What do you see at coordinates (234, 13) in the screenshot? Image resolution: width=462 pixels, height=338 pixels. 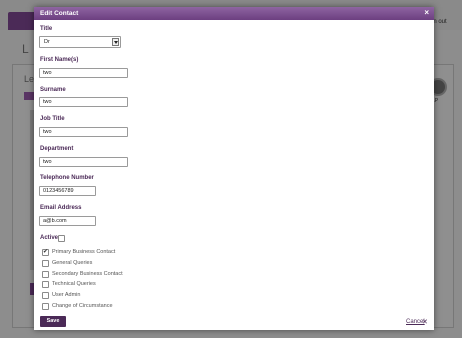 I see `dialog-titlebar: Edit Contact ×` at bounding box center [234, 13].